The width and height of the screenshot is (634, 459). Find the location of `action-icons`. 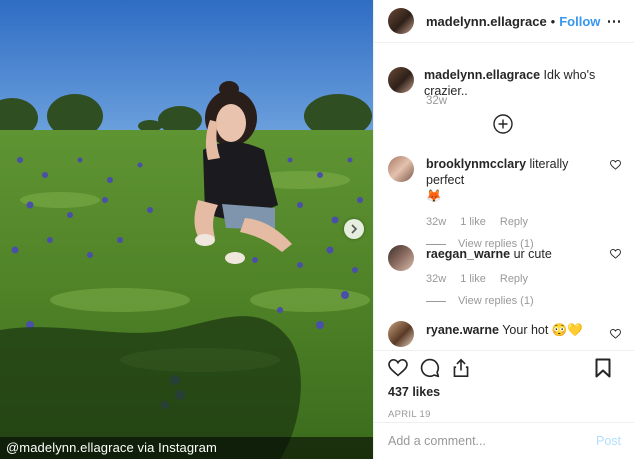

action-icons is located at coordinates (504, 368).